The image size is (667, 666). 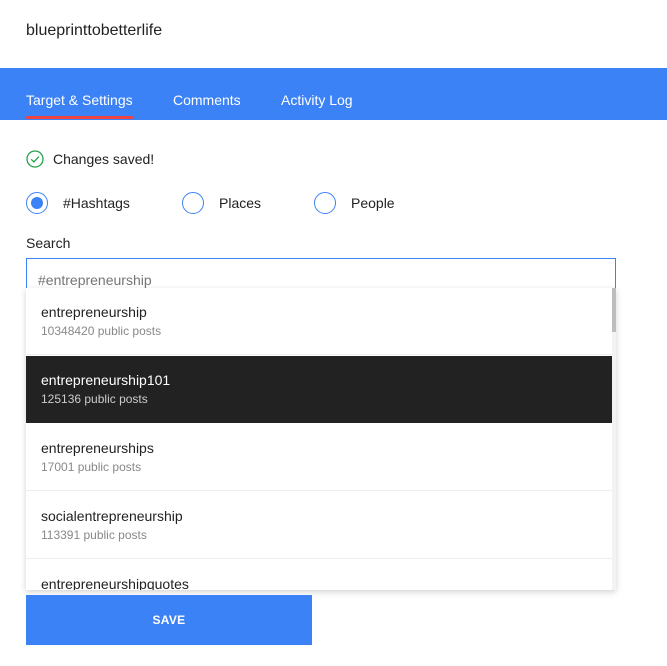 I want to click on tab-comments: Comments, so click(x=207, y=100).